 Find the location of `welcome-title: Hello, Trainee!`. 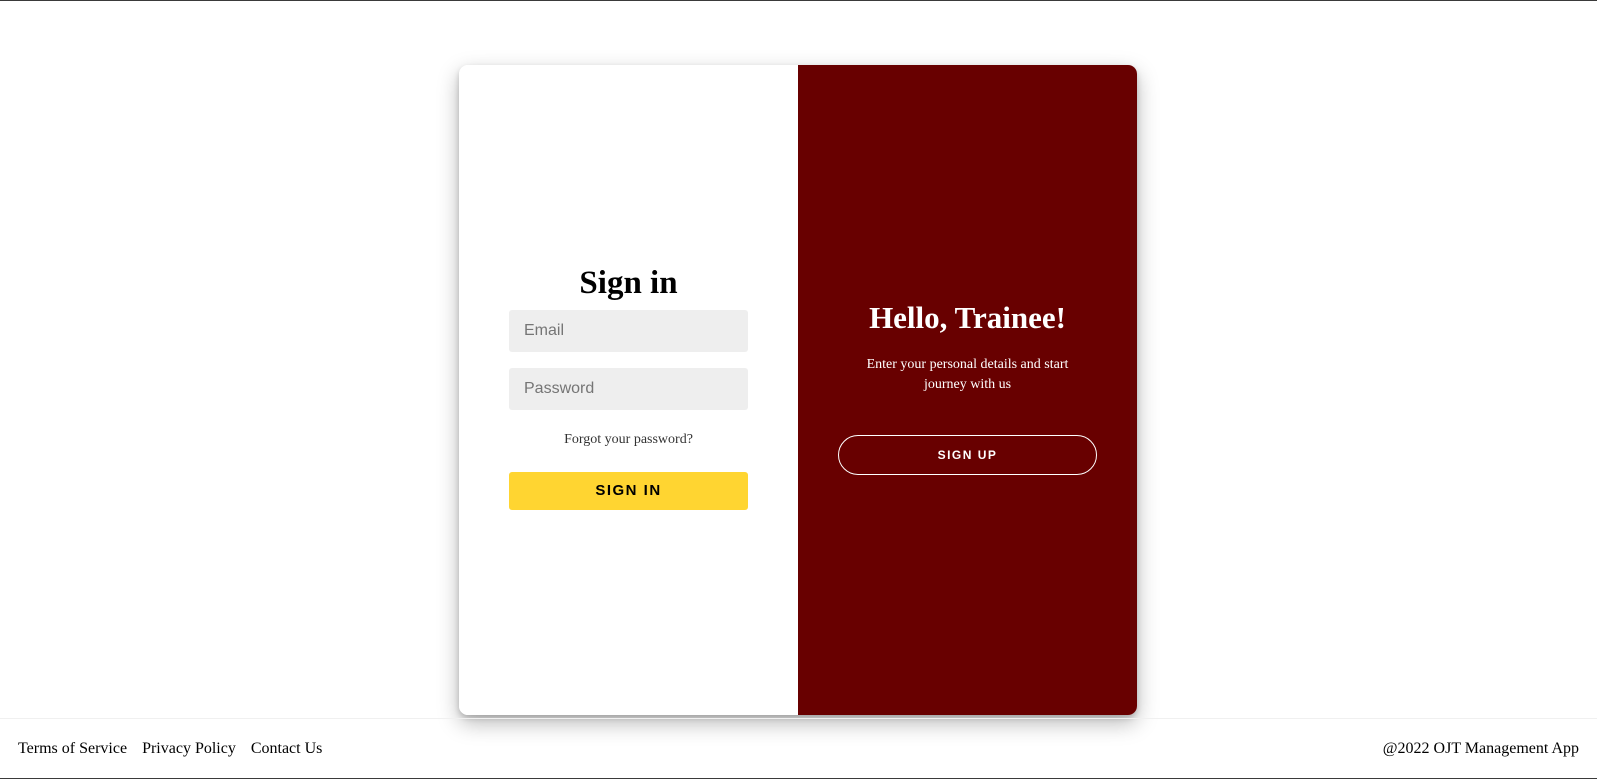

welcome-title: Hello, Trainee! is located at coordinates (967, 317).